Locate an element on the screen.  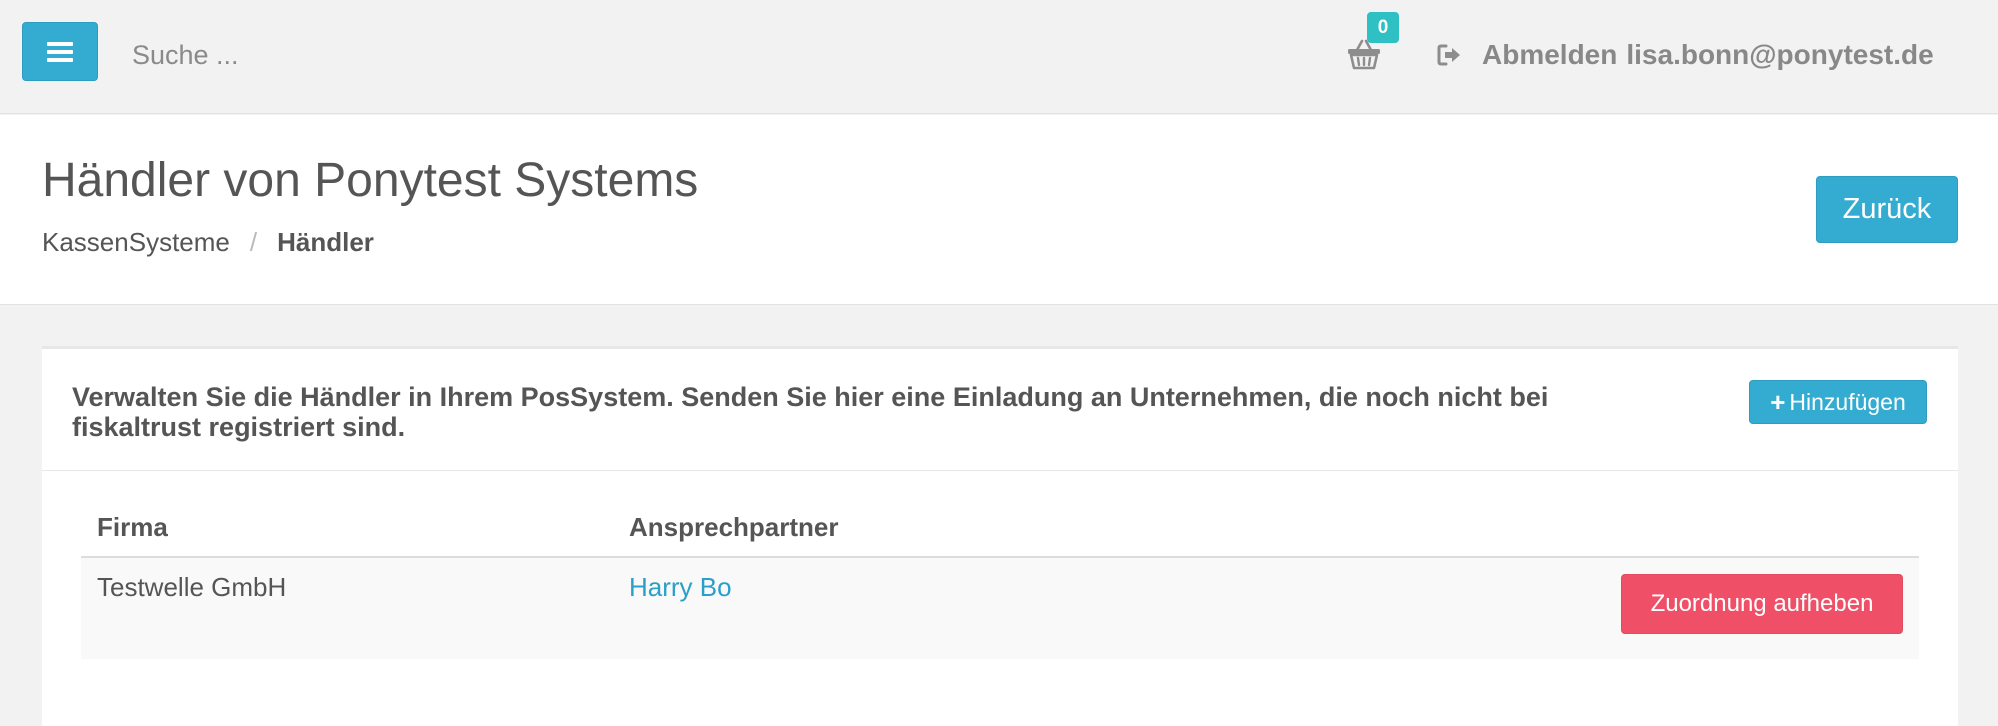
page-title: Händler von Ponytest Systems is located at coordinates (370, 180).